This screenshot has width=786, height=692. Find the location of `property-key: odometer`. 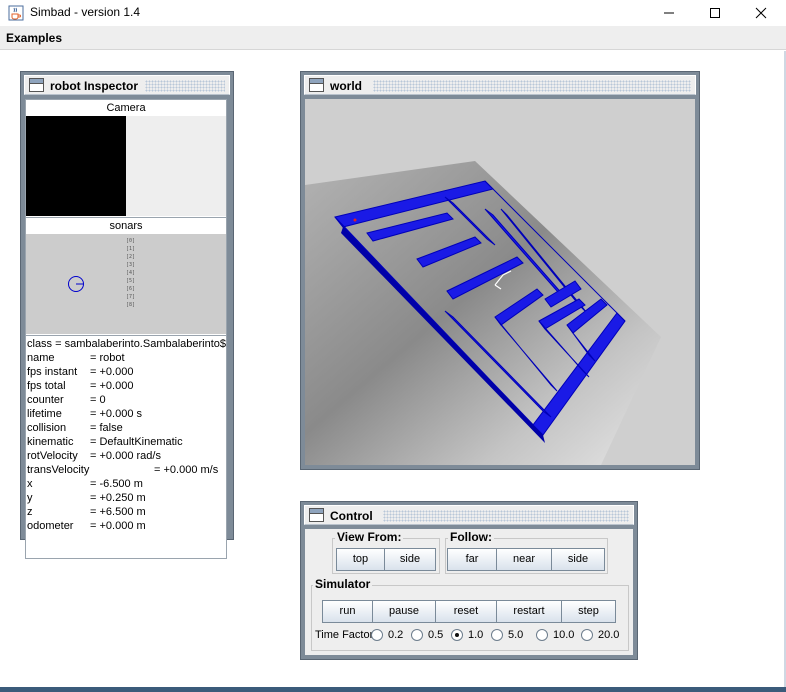

property-key: odometer is located at coordinates (50, 526).